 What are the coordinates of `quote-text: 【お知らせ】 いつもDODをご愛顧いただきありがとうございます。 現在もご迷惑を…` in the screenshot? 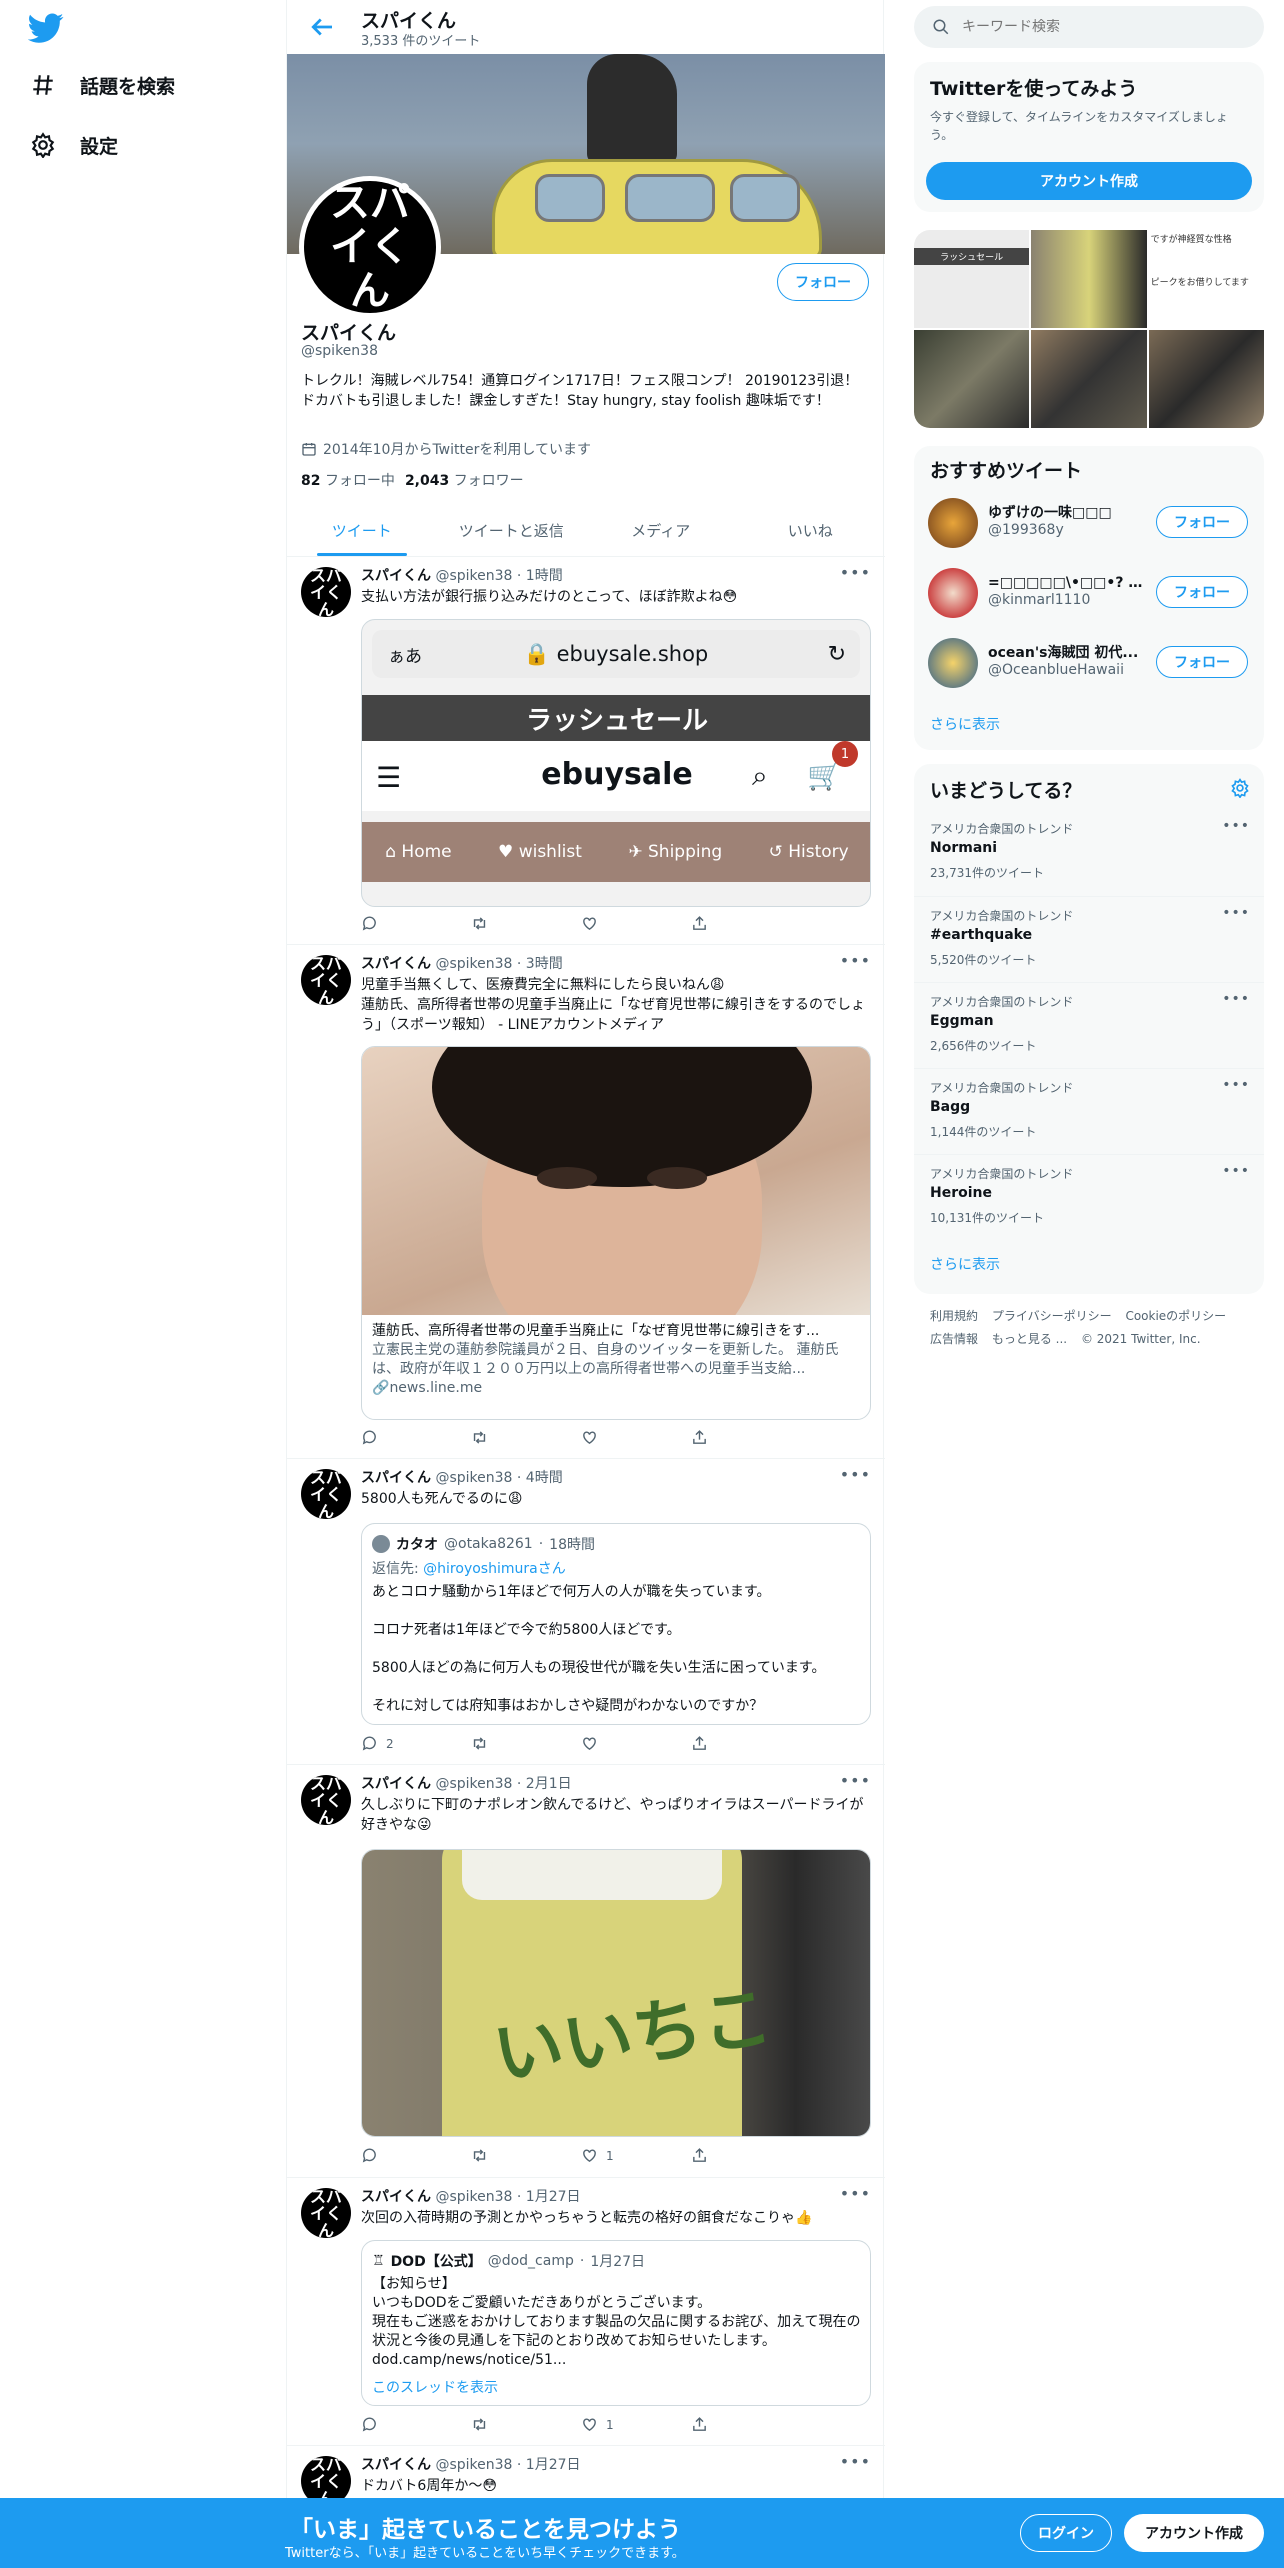 It's located at (616, 2322).